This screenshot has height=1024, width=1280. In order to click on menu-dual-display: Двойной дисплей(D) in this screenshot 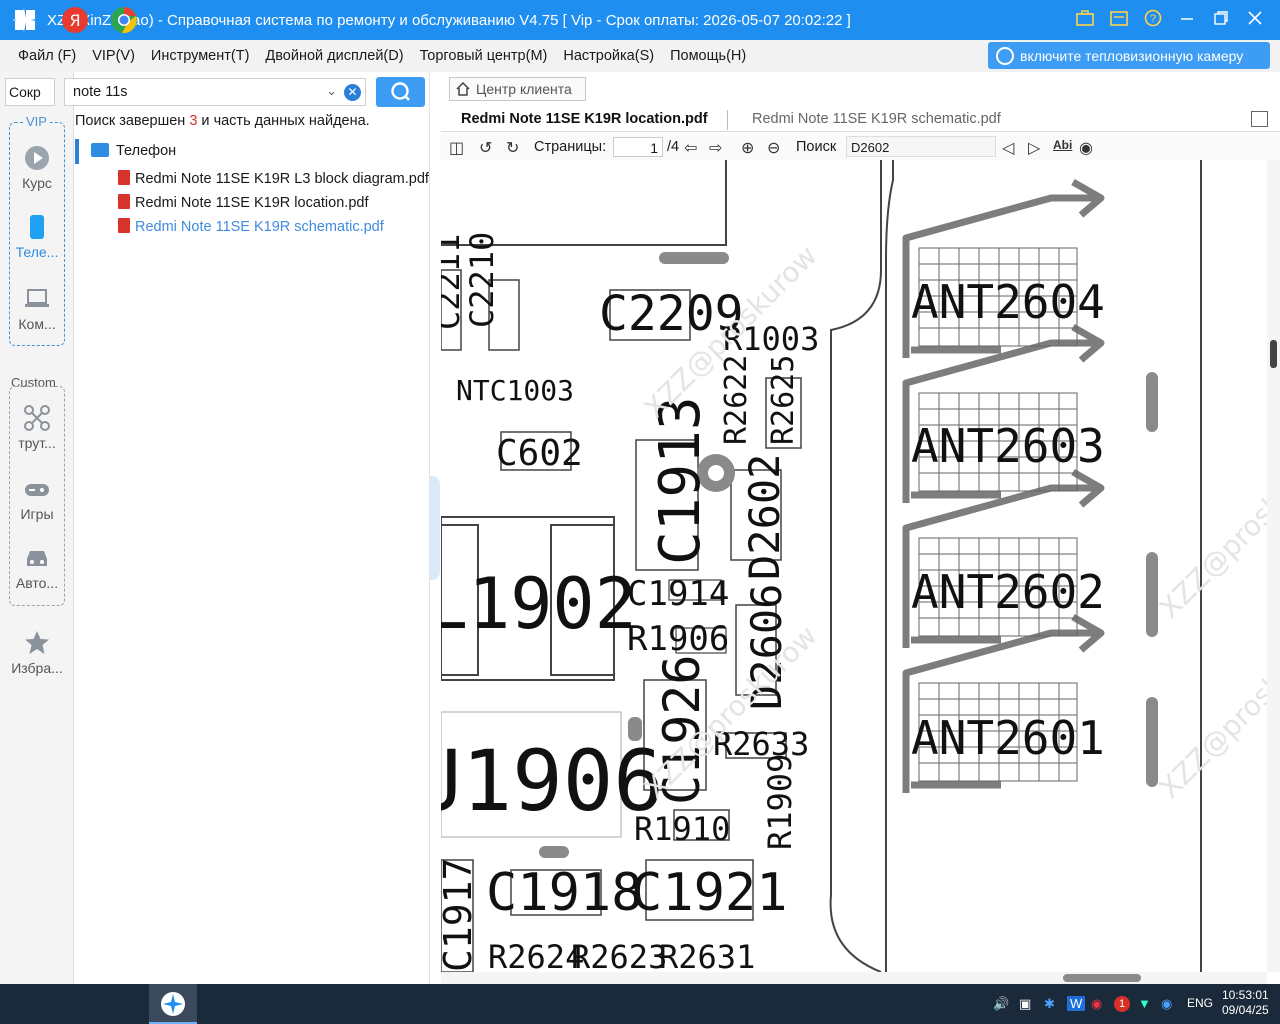, I will do `click(334, 56)`.